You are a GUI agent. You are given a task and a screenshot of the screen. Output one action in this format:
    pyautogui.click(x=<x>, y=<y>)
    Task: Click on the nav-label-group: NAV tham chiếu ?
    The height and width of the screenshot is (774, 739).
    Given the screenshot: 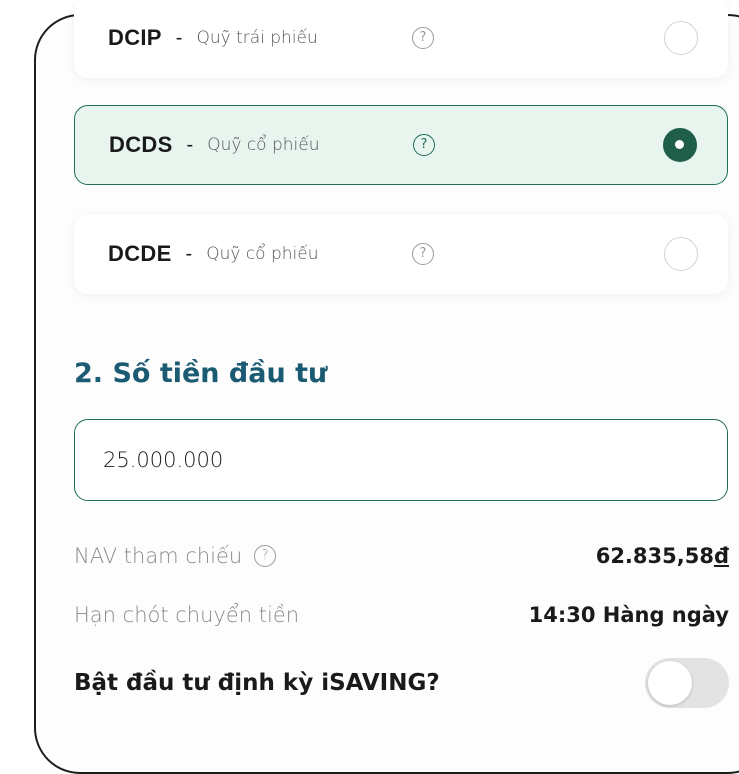 What is the action you would take?
    pyautogui.click(x=175, y=556)
    